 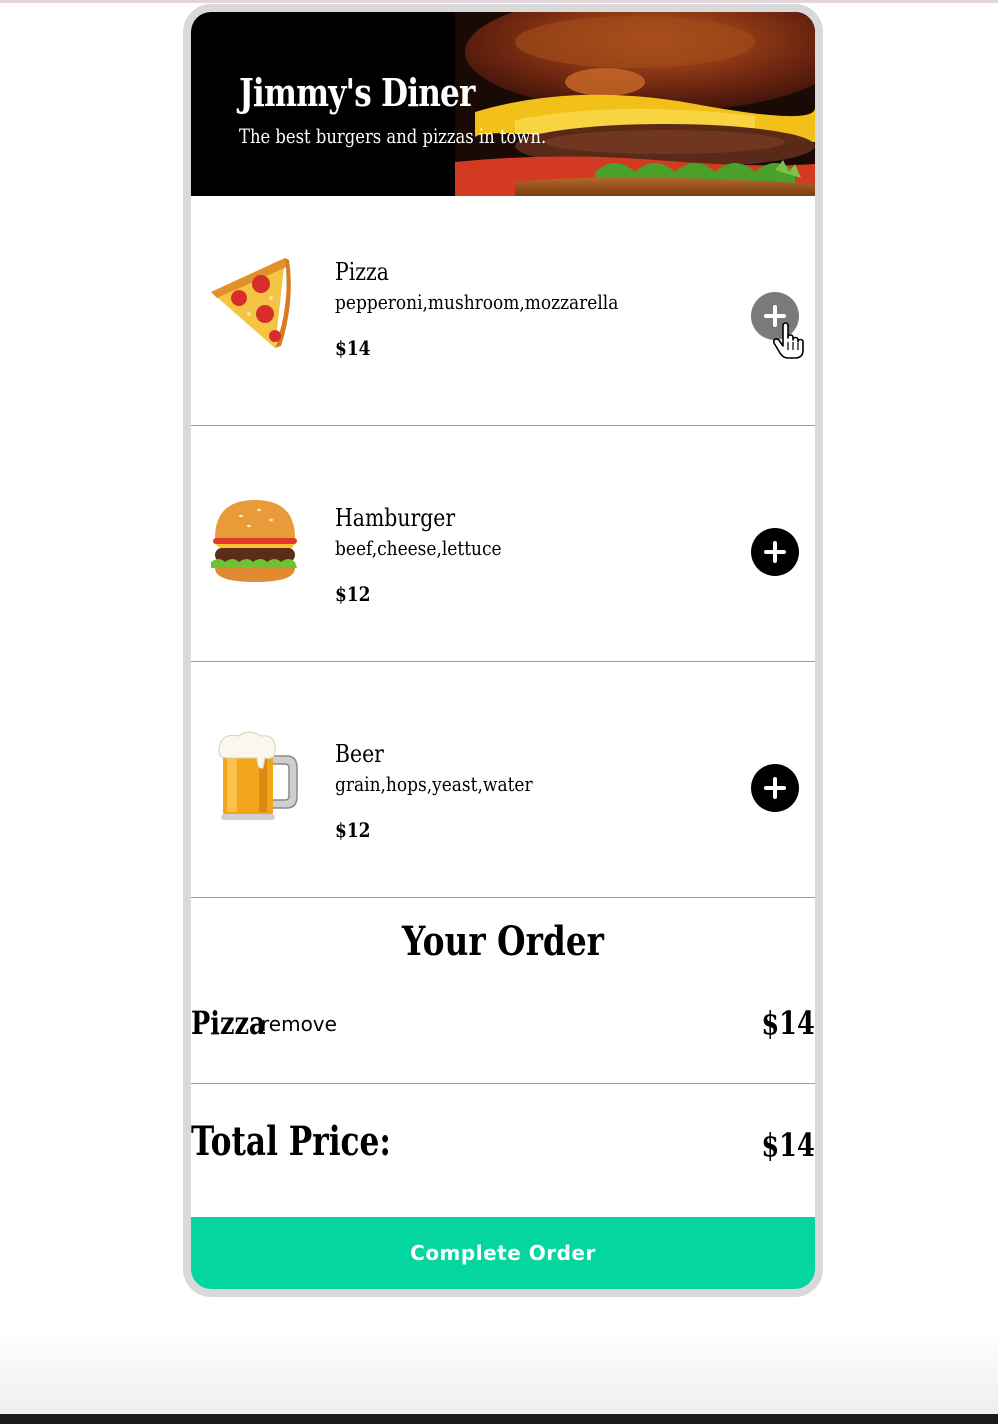 I want to click on menu-item-pizza: Pizza pepperoni,mushroom,mozzarella $14, so click(x=503, y=311).